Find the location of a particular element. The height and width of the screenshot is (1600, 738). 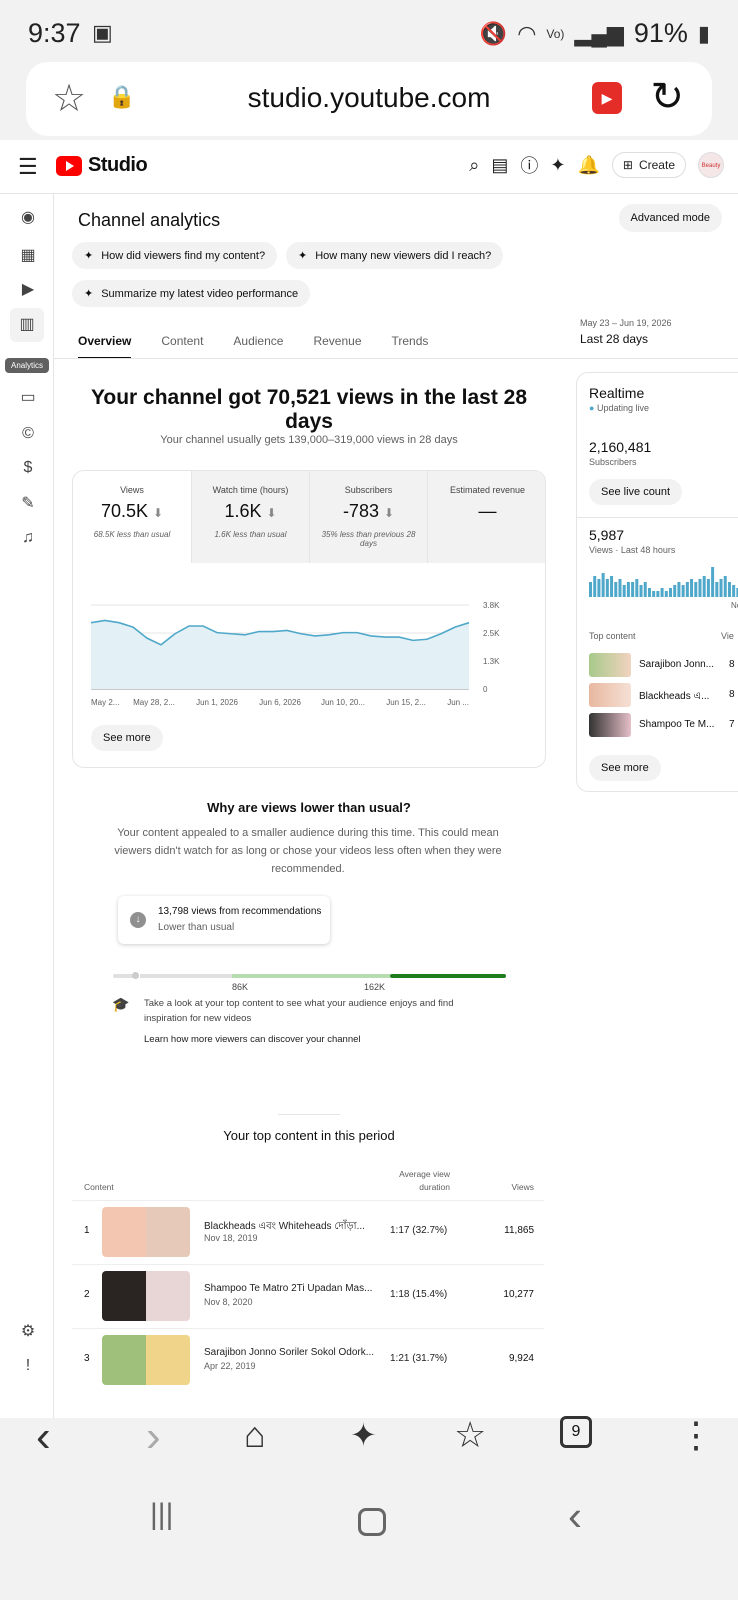

see-live-count-button: See live count is located at coordinates (636, 492).